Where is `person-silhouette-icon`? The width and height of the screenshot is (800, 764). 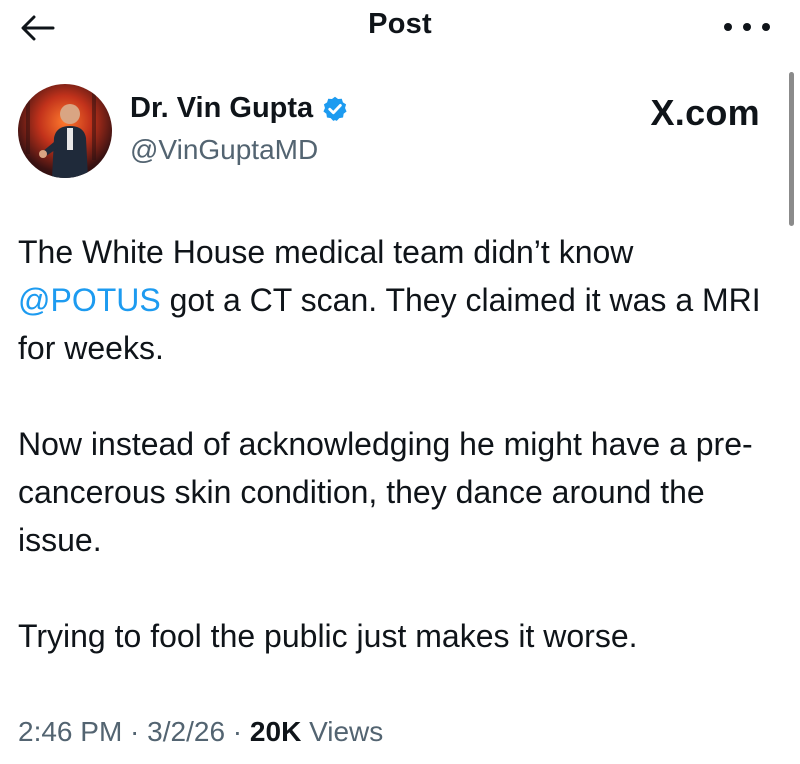 person-silhouette-icon is located at coordinates (61, 134).